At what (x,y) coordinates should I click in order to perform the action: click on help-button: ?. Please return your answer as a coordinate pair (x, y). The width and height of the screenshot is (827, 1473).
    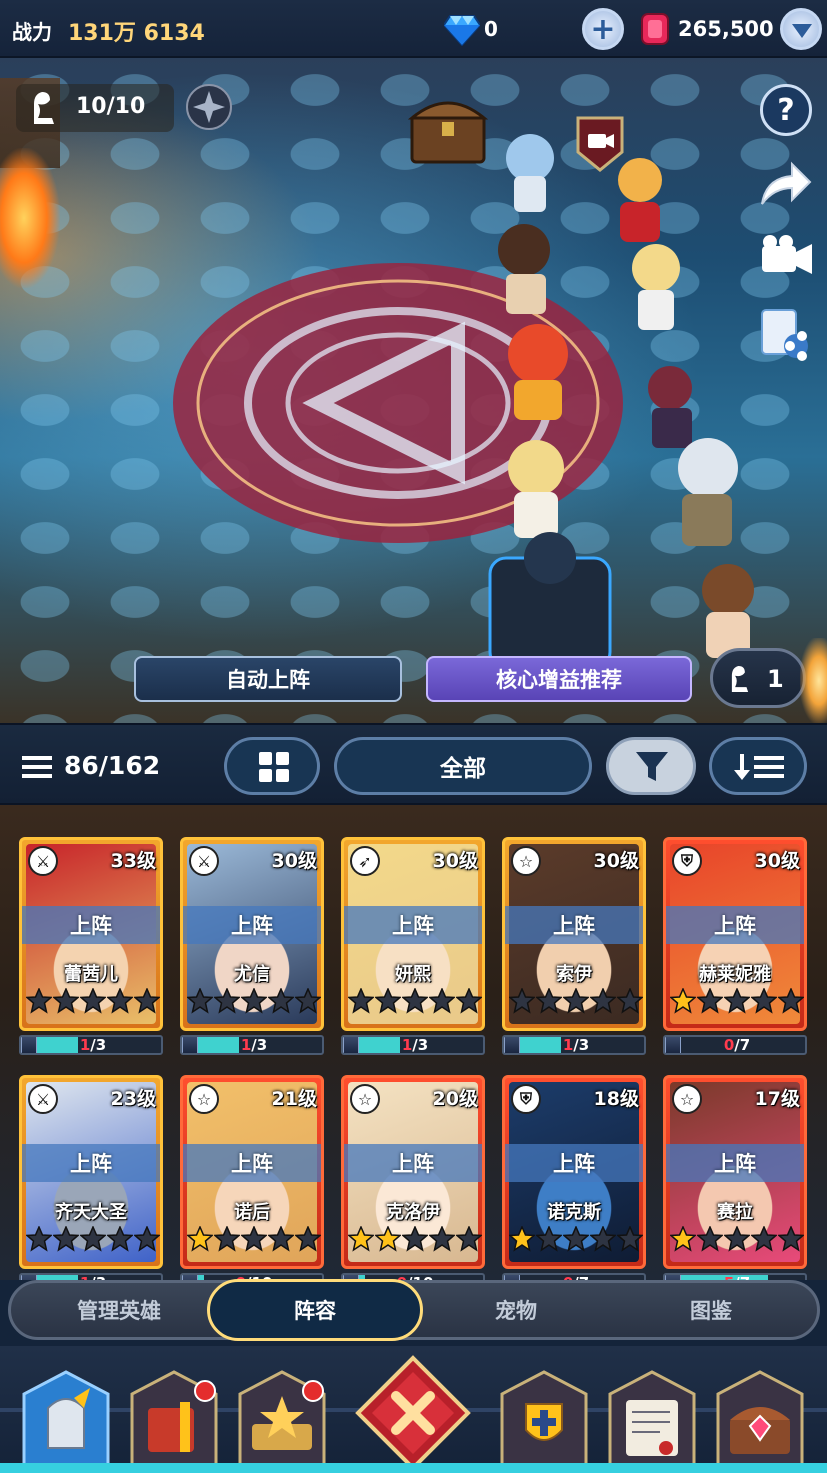
    Looking at the image, I should click on (786, 110).